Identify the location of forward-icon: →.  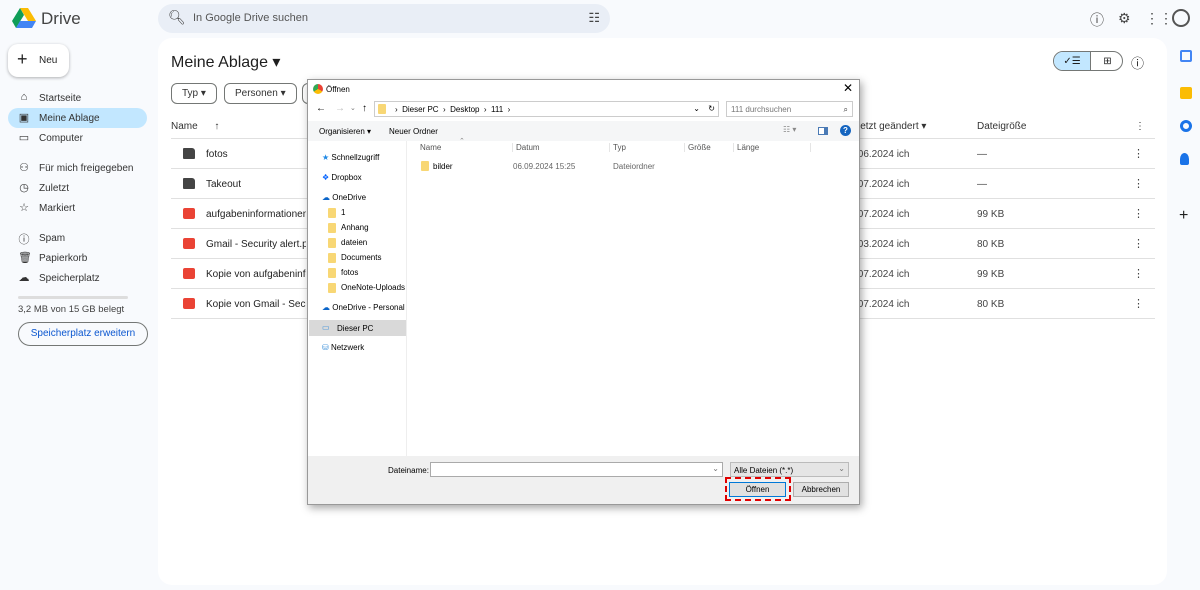
(340, 108).